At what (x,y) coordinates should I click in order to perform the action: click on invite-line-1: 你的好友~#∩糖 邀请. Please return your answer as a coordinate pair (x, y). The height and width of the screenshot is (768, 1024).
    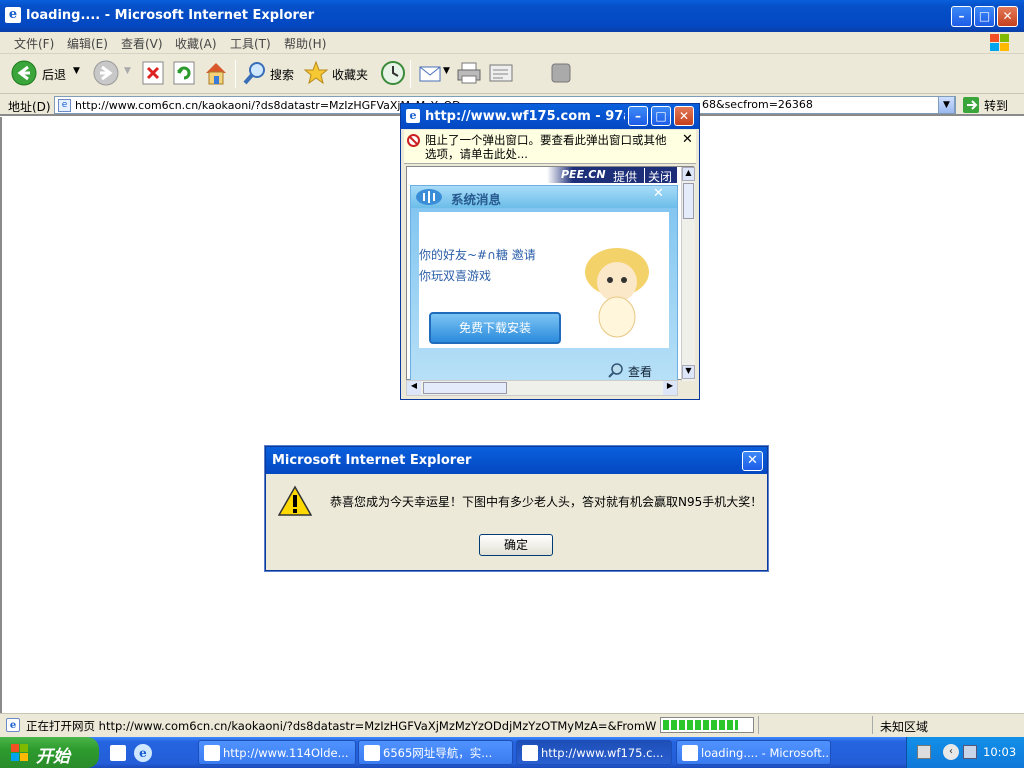
    Looking at the image, I should click on (477, 255).